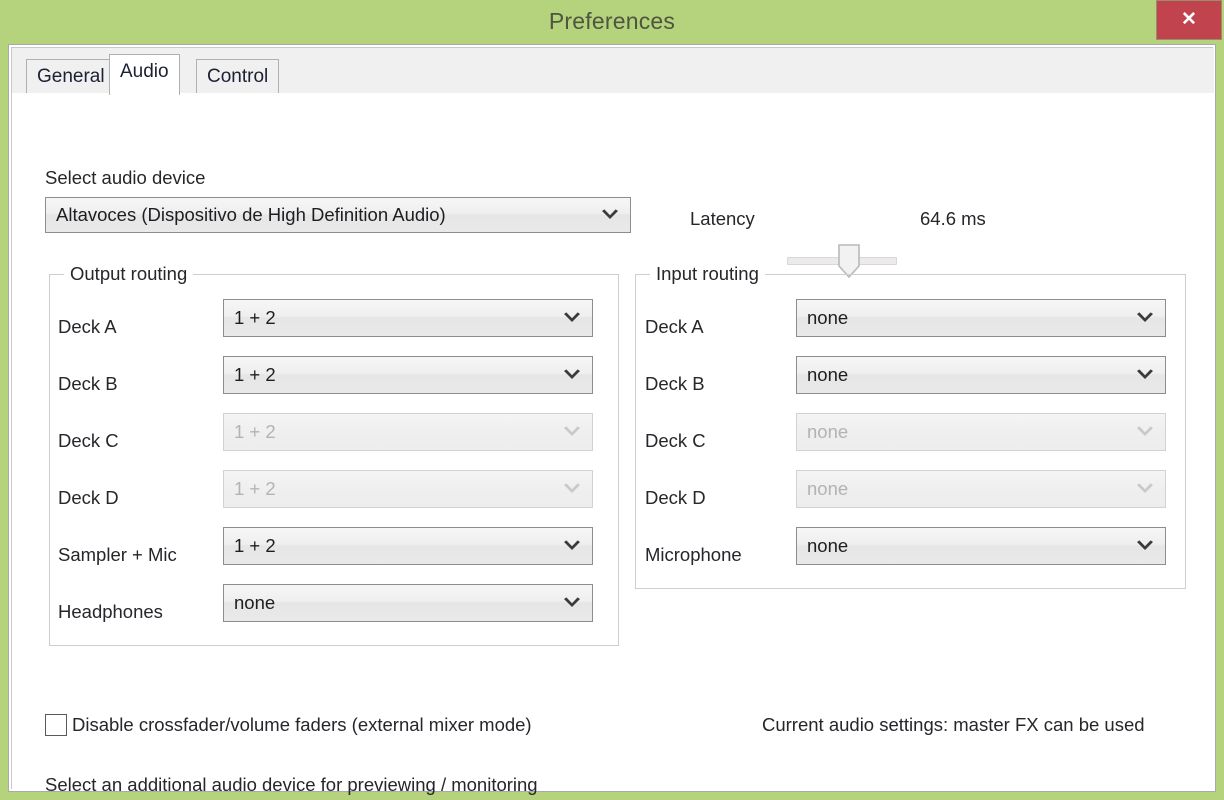  What do you see at coordinates (674, 326) in the screenshot?
I see `input-deck-a-label: Deck A` at bounding box center [674, 326].